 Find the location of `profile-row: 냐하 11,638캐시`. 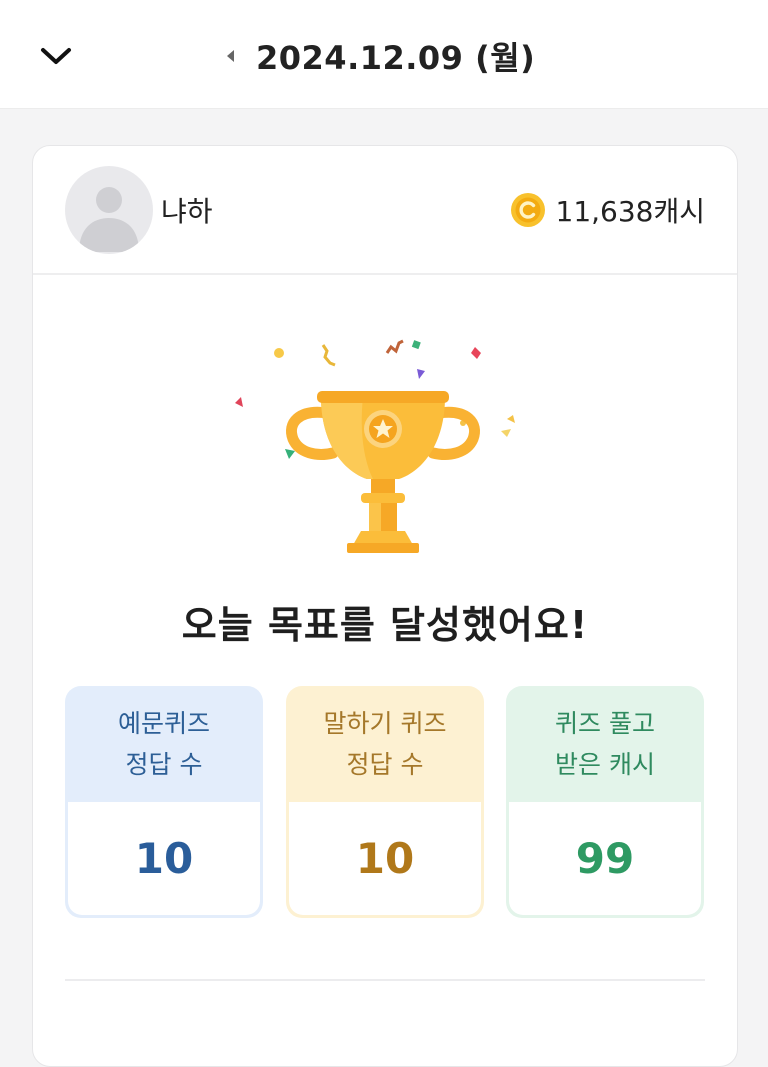

profile-row: 냐하 11,638캐시 is located at coordinates (385, 210).